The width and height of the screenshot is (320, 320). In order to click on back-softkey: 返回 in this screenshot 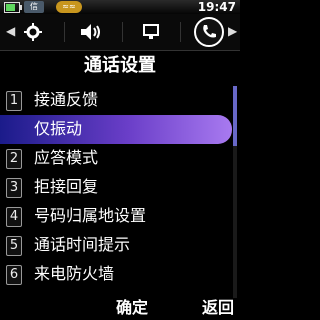, I will do `click(218, 306)`.